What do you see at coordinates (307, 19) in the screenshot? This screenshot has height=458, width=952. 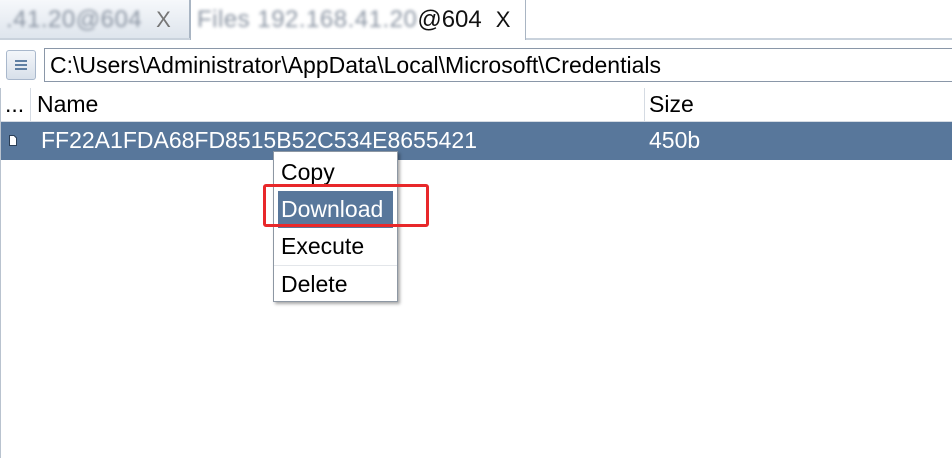 I see `tab-title-blurred: Files 192.168.41.20` at bounding box center [307, 19].